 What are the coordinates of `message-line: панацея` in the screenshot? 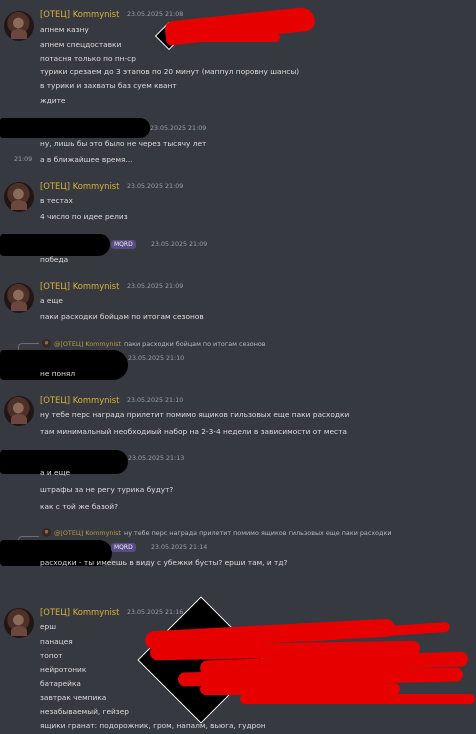 It's located at (56, 641).